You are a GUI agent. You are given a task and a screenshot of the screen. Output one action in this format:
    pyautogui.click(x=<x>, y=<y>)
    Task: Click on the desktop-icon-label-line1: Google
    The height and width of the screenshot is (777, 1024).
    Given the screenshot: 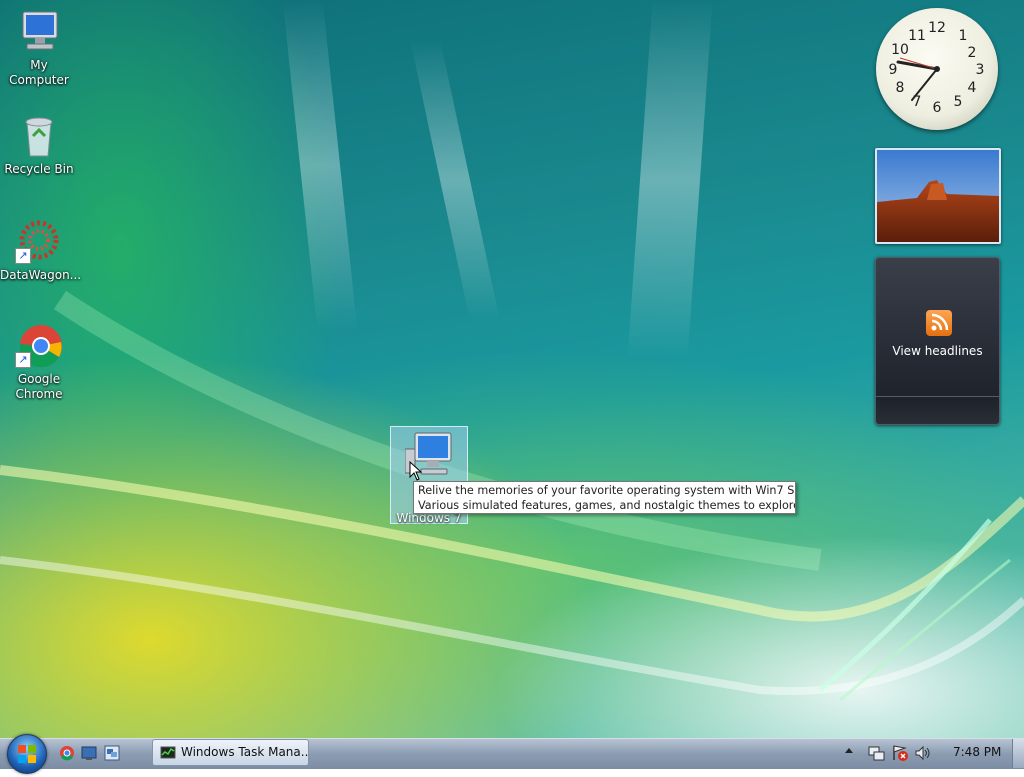 What is the action you would take?
    pyautogui.click(x=39, y=379)
    